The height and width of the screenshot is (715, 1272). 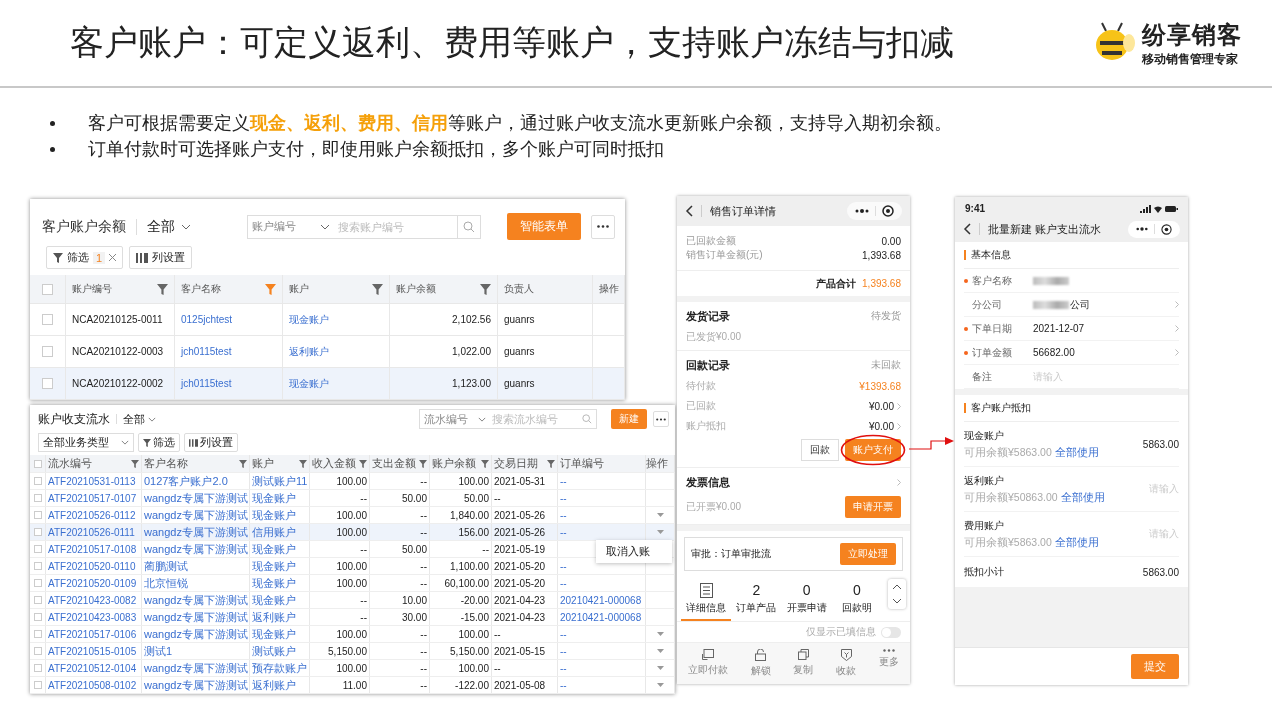 What do you see at coordinates (280, 481) in the screenshot?
I see `account-link: 测试账户11` at bounding box center [280, 481].